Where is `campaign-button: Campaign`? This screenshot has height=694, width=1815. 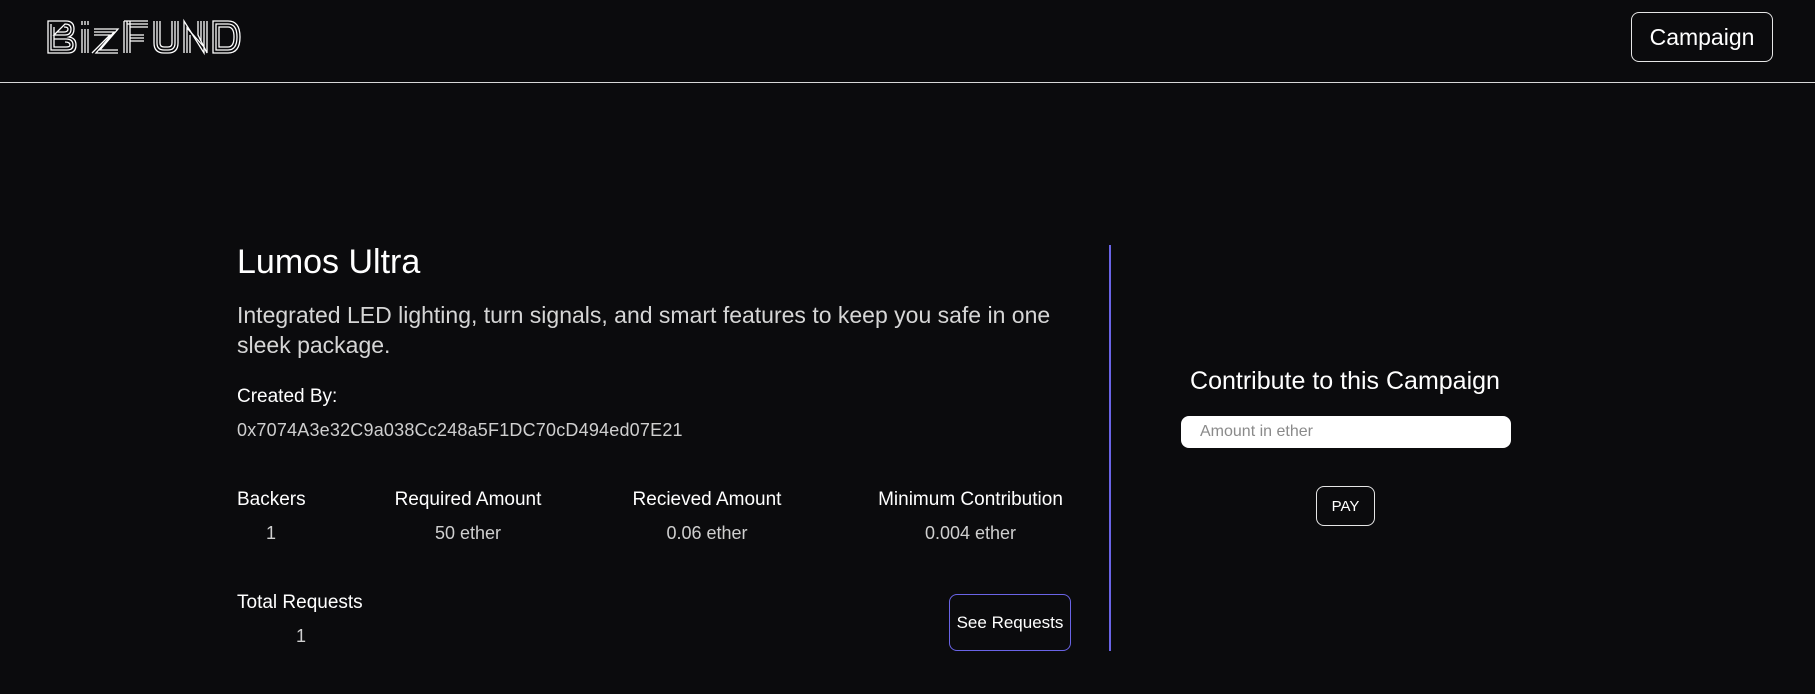 campaign-button: Campaign is located at coordinates (1702, 37).